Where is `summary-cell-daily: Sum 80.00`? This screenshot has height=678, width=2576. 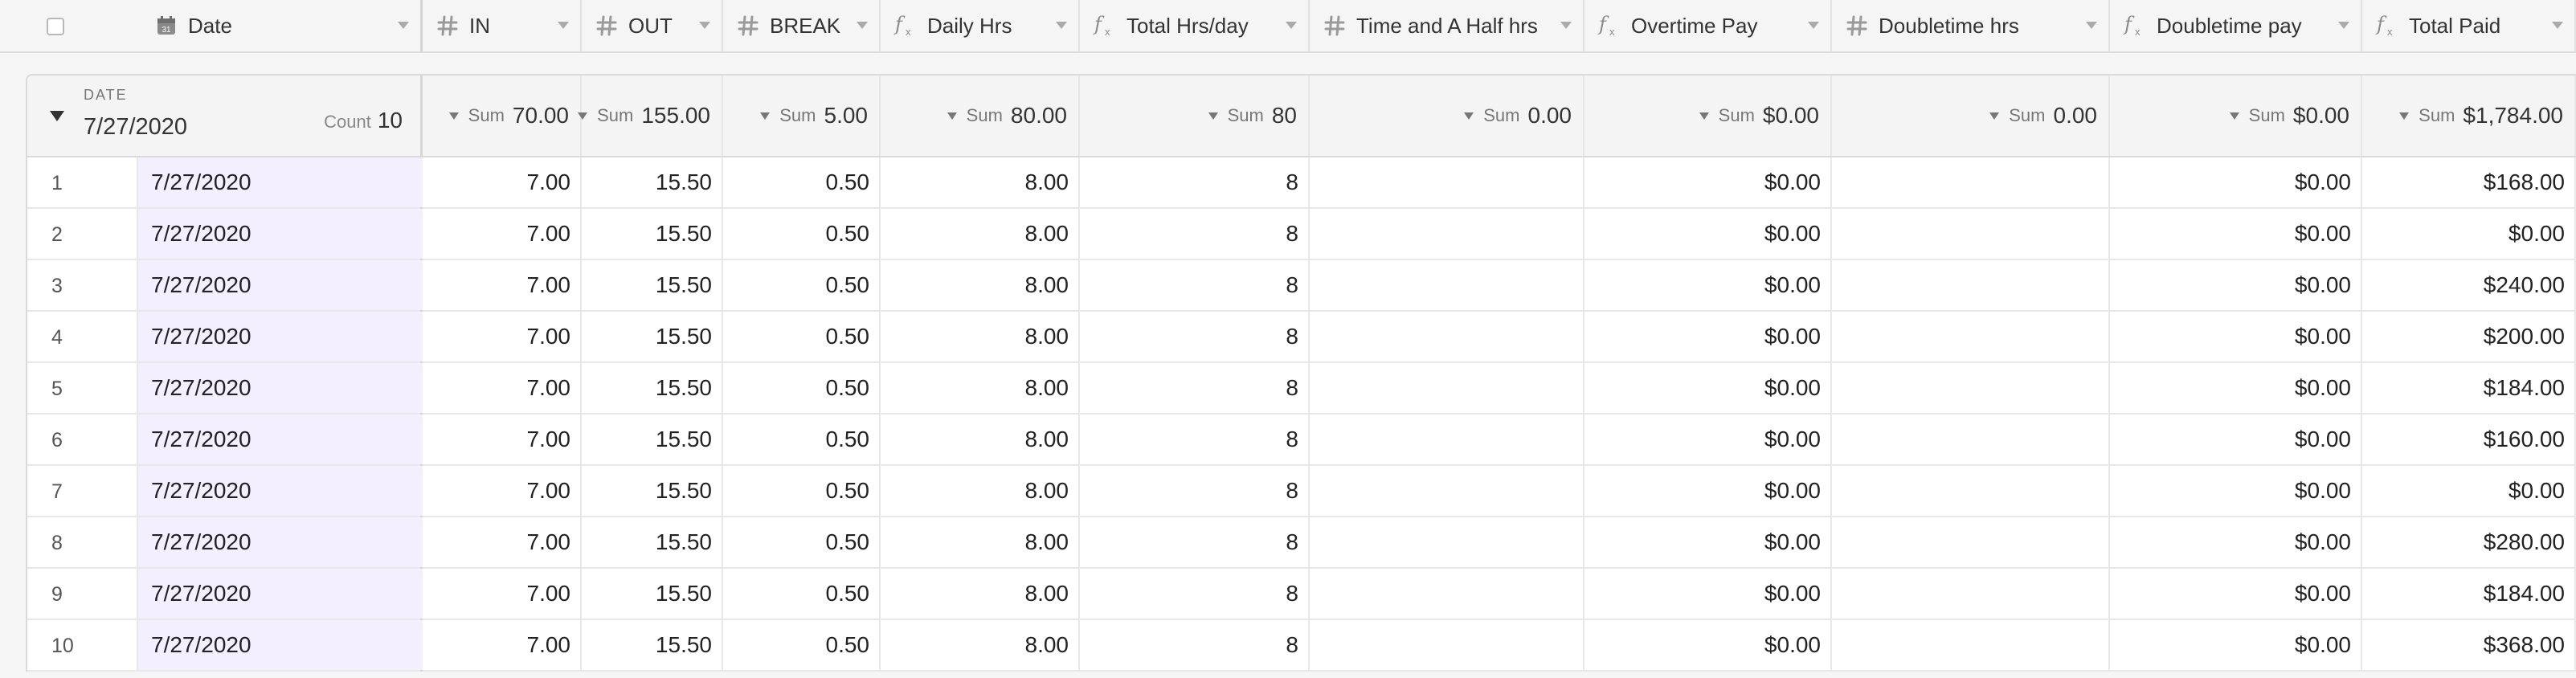
summary-cell-daily: Sum 80.00 is located at coordinates (980, 116).